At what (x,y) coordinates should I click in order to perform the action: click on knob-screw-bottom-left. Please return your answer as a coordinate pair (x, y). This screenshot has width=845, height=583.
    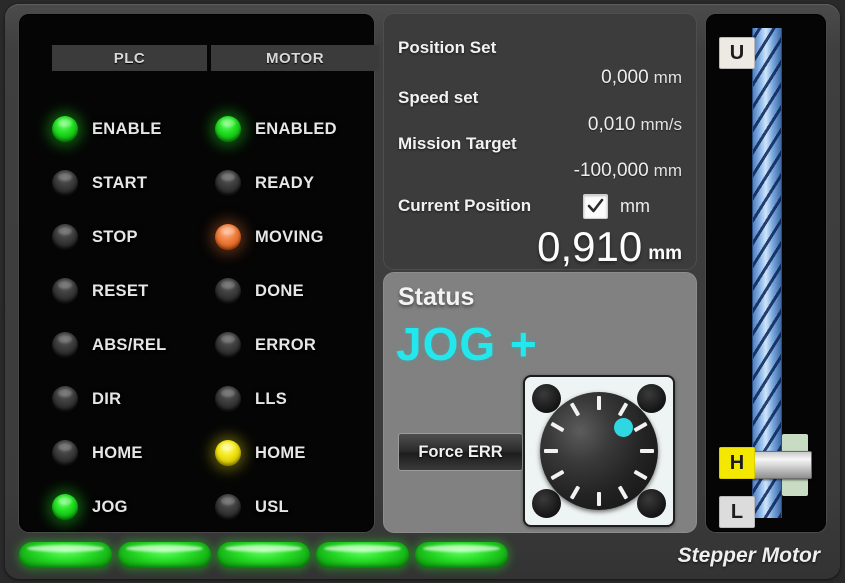
    Looking at the image, I should click on (546, 503).